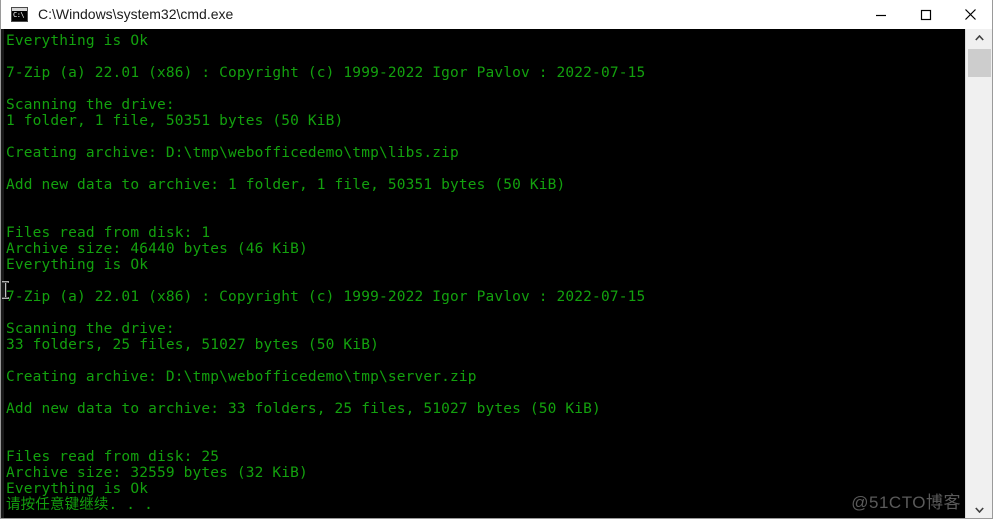 This screenshot has width=993, height=519. I want to click on chevron-up-icon, so click(979, 38).